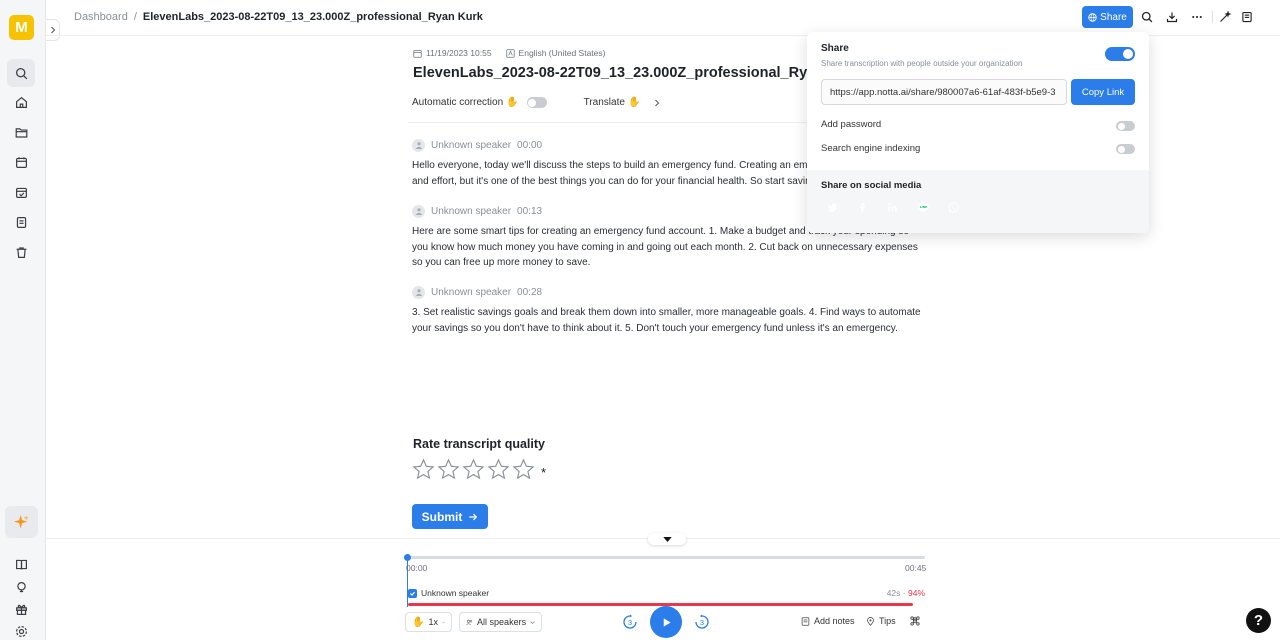 The width and height of the screenshot is (1280, 640). I want to click on speaker-timeline-row: Unknown speaker 42s · 94%, so click(666, 593).